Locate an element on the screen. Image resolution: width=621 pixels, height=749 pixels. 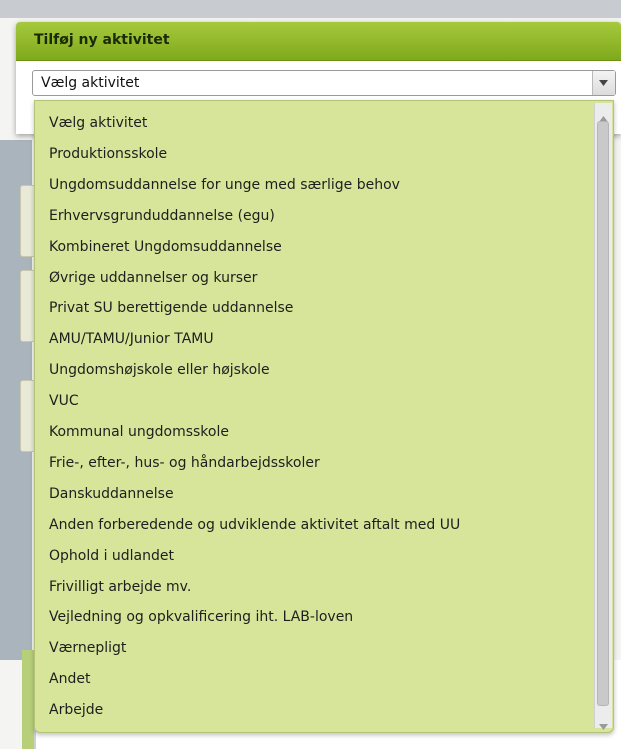
scroll-up-arrow-icon is located at coordinates (603, 114).